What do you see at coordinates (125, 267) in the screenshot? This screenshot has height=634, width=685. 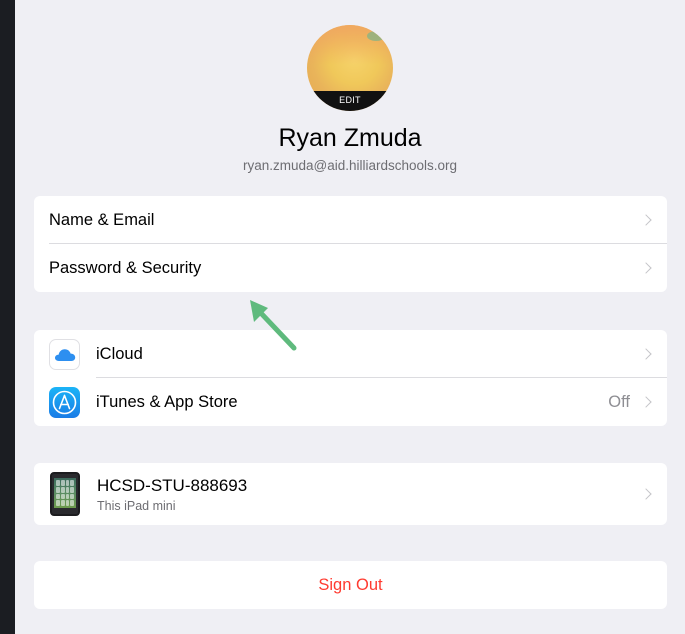 I see `password-security-label: Password & Security` at bounding box center [125, 267].